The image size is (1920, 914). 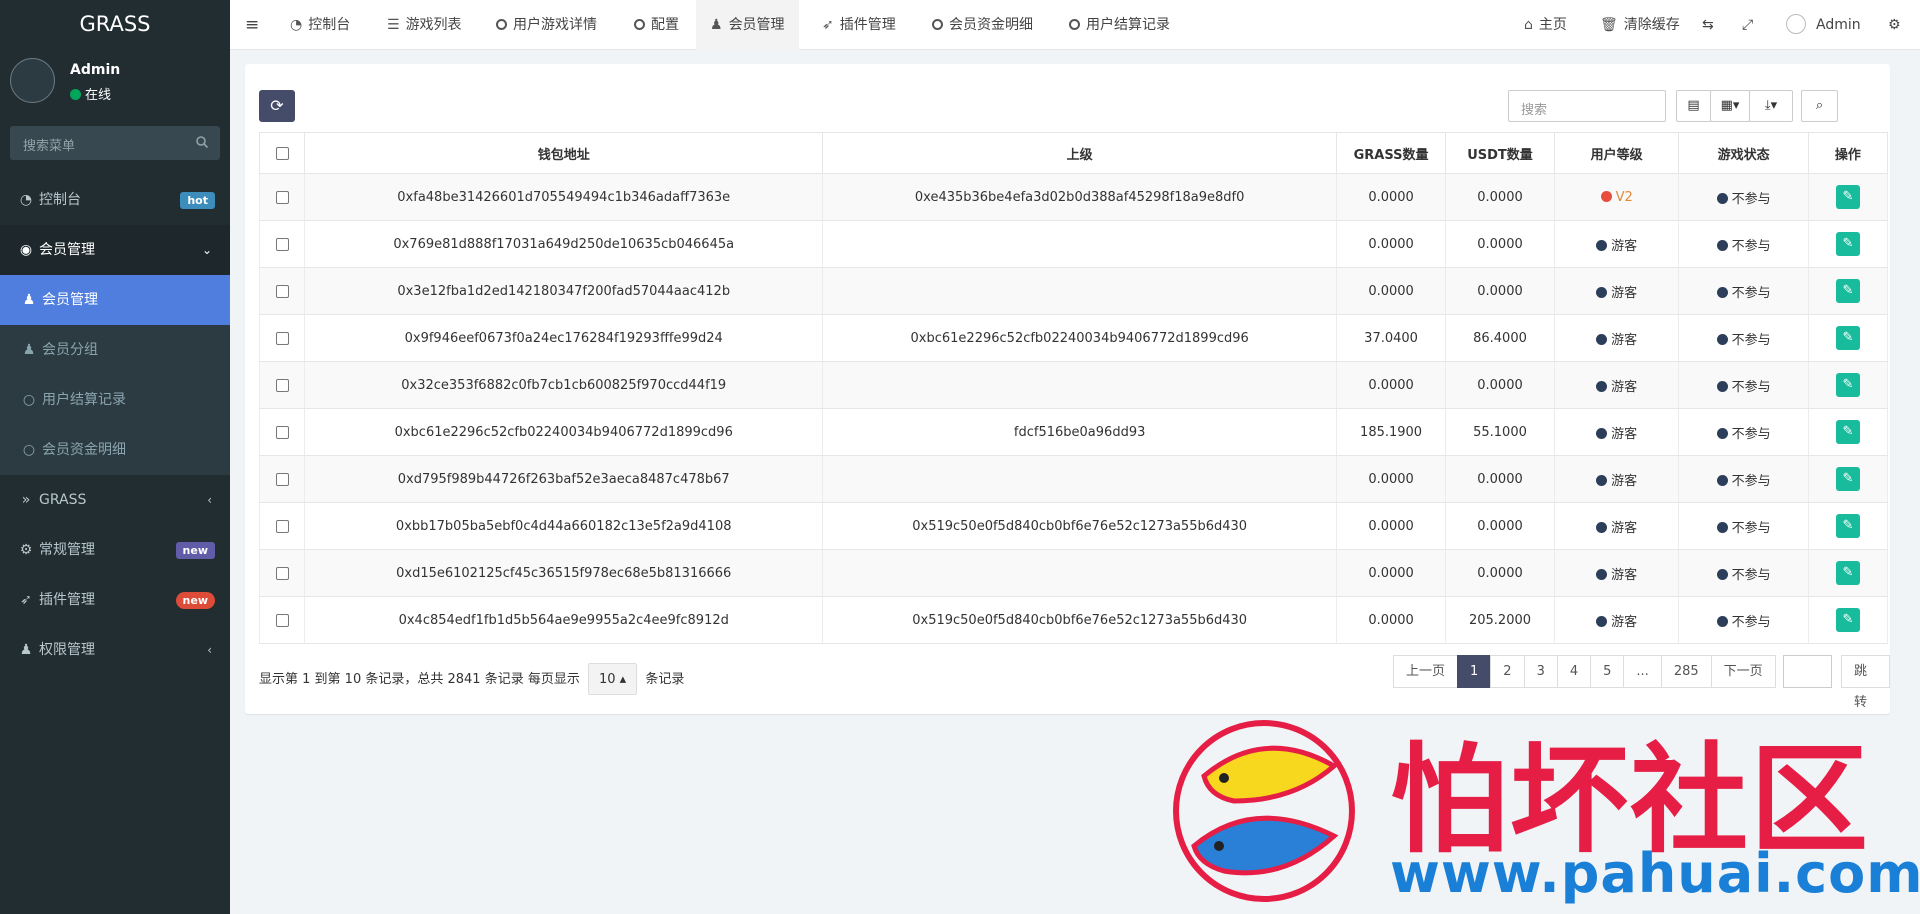 What do you see at coordinates (277, 106) in the screenshot?
I see `refresh-button: ⟳` at bounding box center [277, 106].